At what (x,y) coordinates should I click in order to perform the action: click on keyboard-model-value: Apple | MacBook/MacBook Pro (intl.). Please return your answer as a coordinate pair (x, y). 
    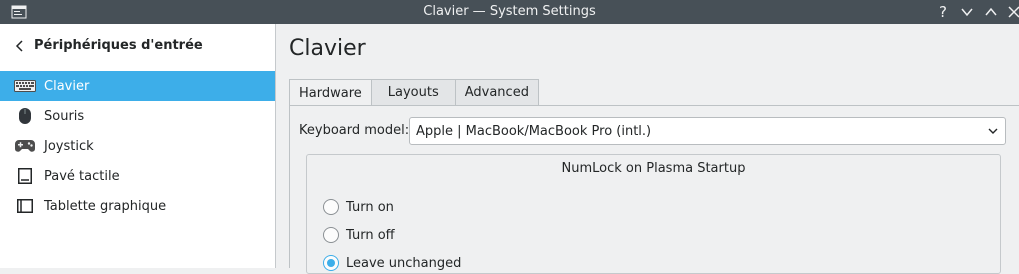
    Looking at the image, I should click on (534, 131).